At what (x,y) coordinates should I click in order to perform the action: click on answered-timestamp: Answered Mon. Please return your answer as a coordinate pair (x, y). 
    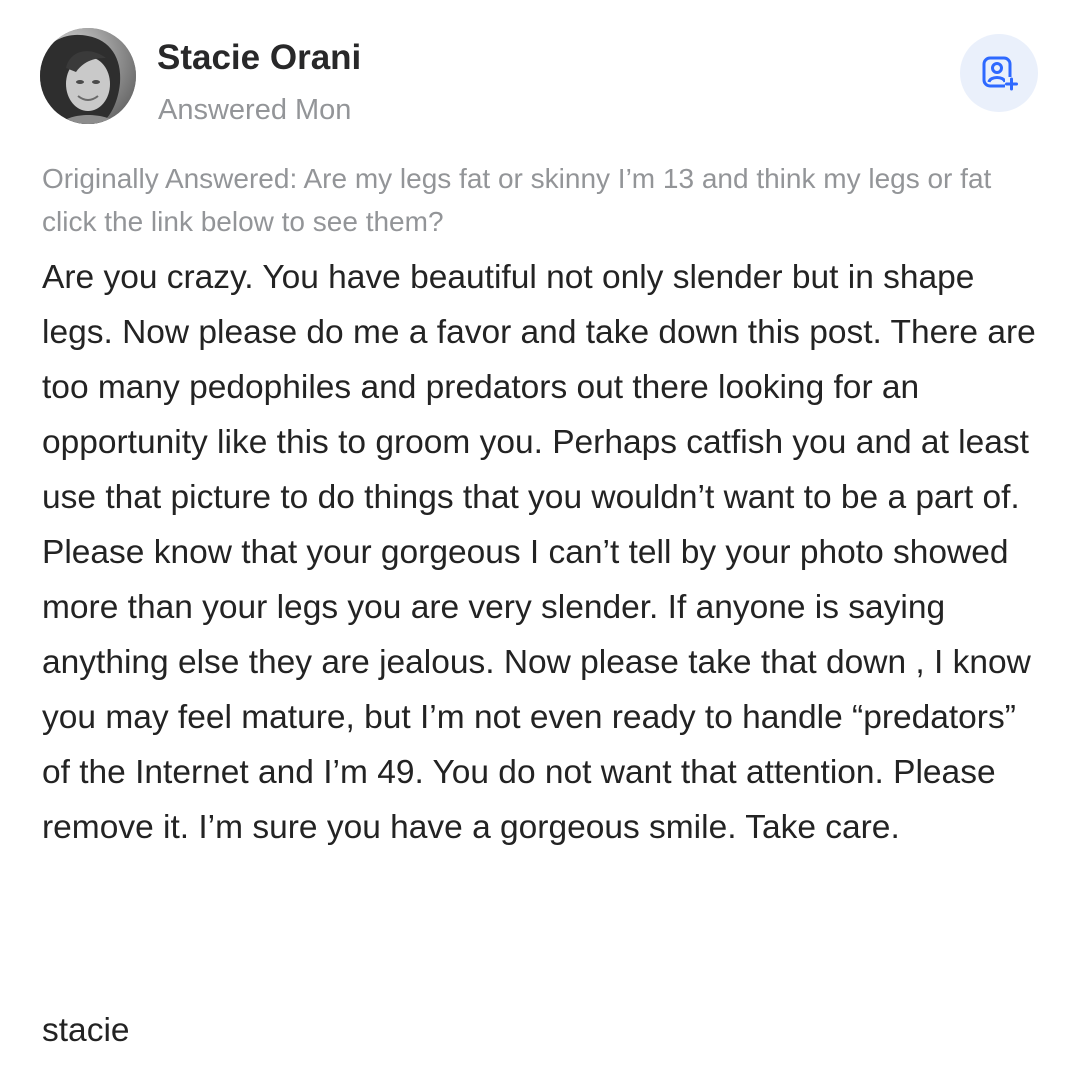
    Looking at the image, I should click on (255, 110).